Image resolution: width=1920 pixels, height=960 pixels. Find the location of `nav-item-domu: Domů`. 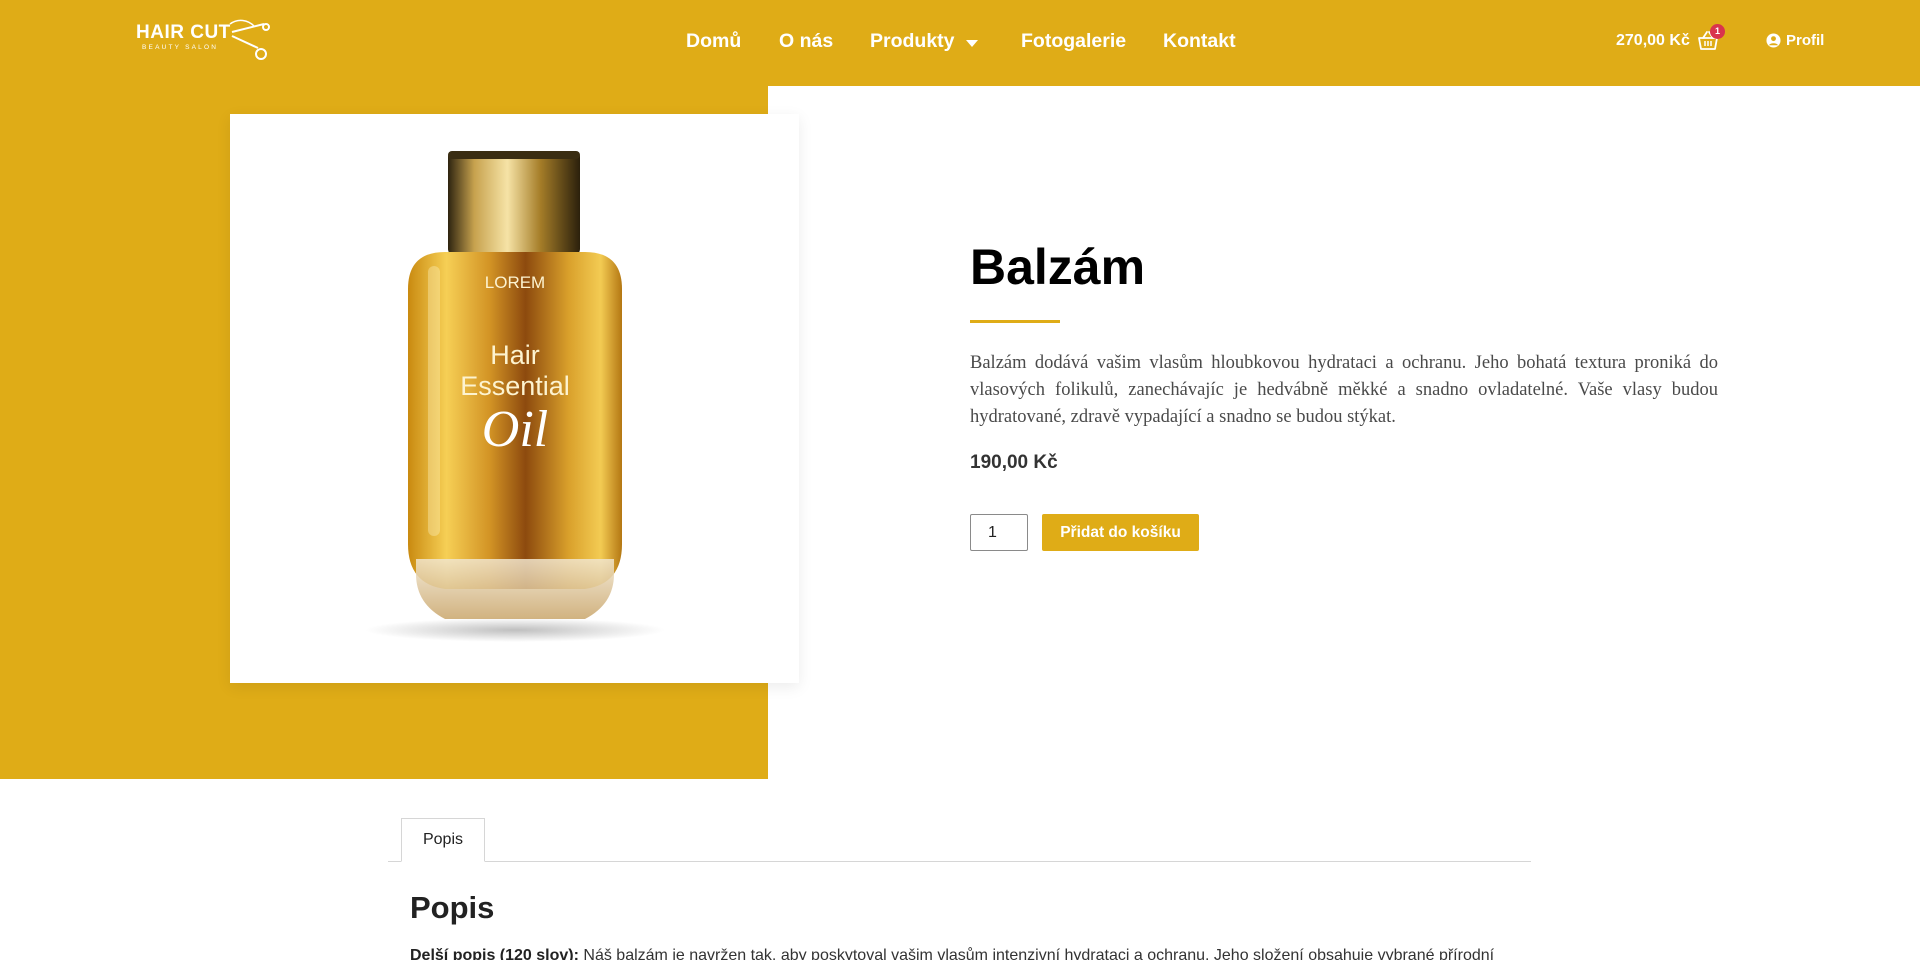

nav-item-domu: Domů is located at coordinates (713, 41).